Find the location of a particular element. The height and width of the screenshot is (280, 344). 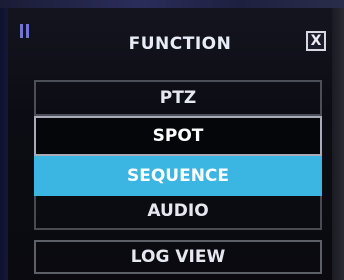

menu-item-log-view: LOG VIEW is located at coordinates (178, 257).